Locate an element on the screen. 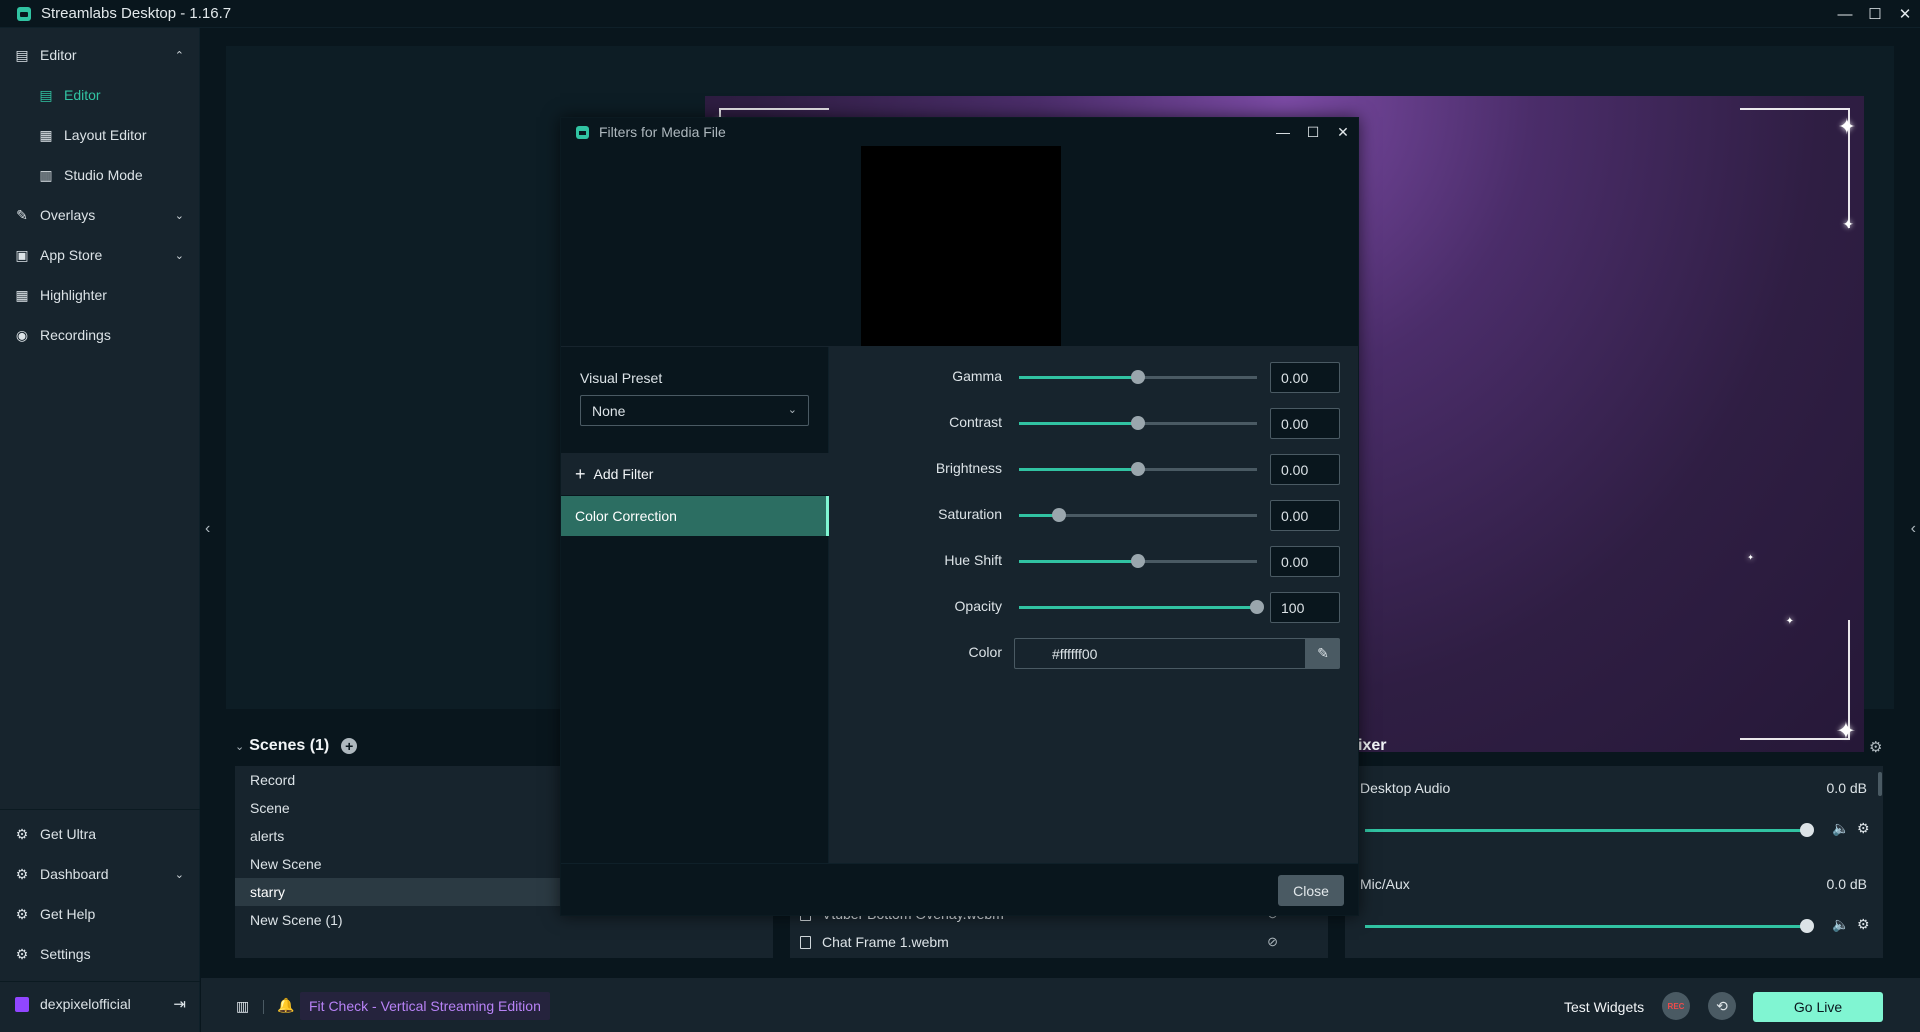 Image resolution: width=1920 pixels, height=1032 pixels. sidebar-item-recordings: ◉ Recordings is located at coordinates (100, 335).